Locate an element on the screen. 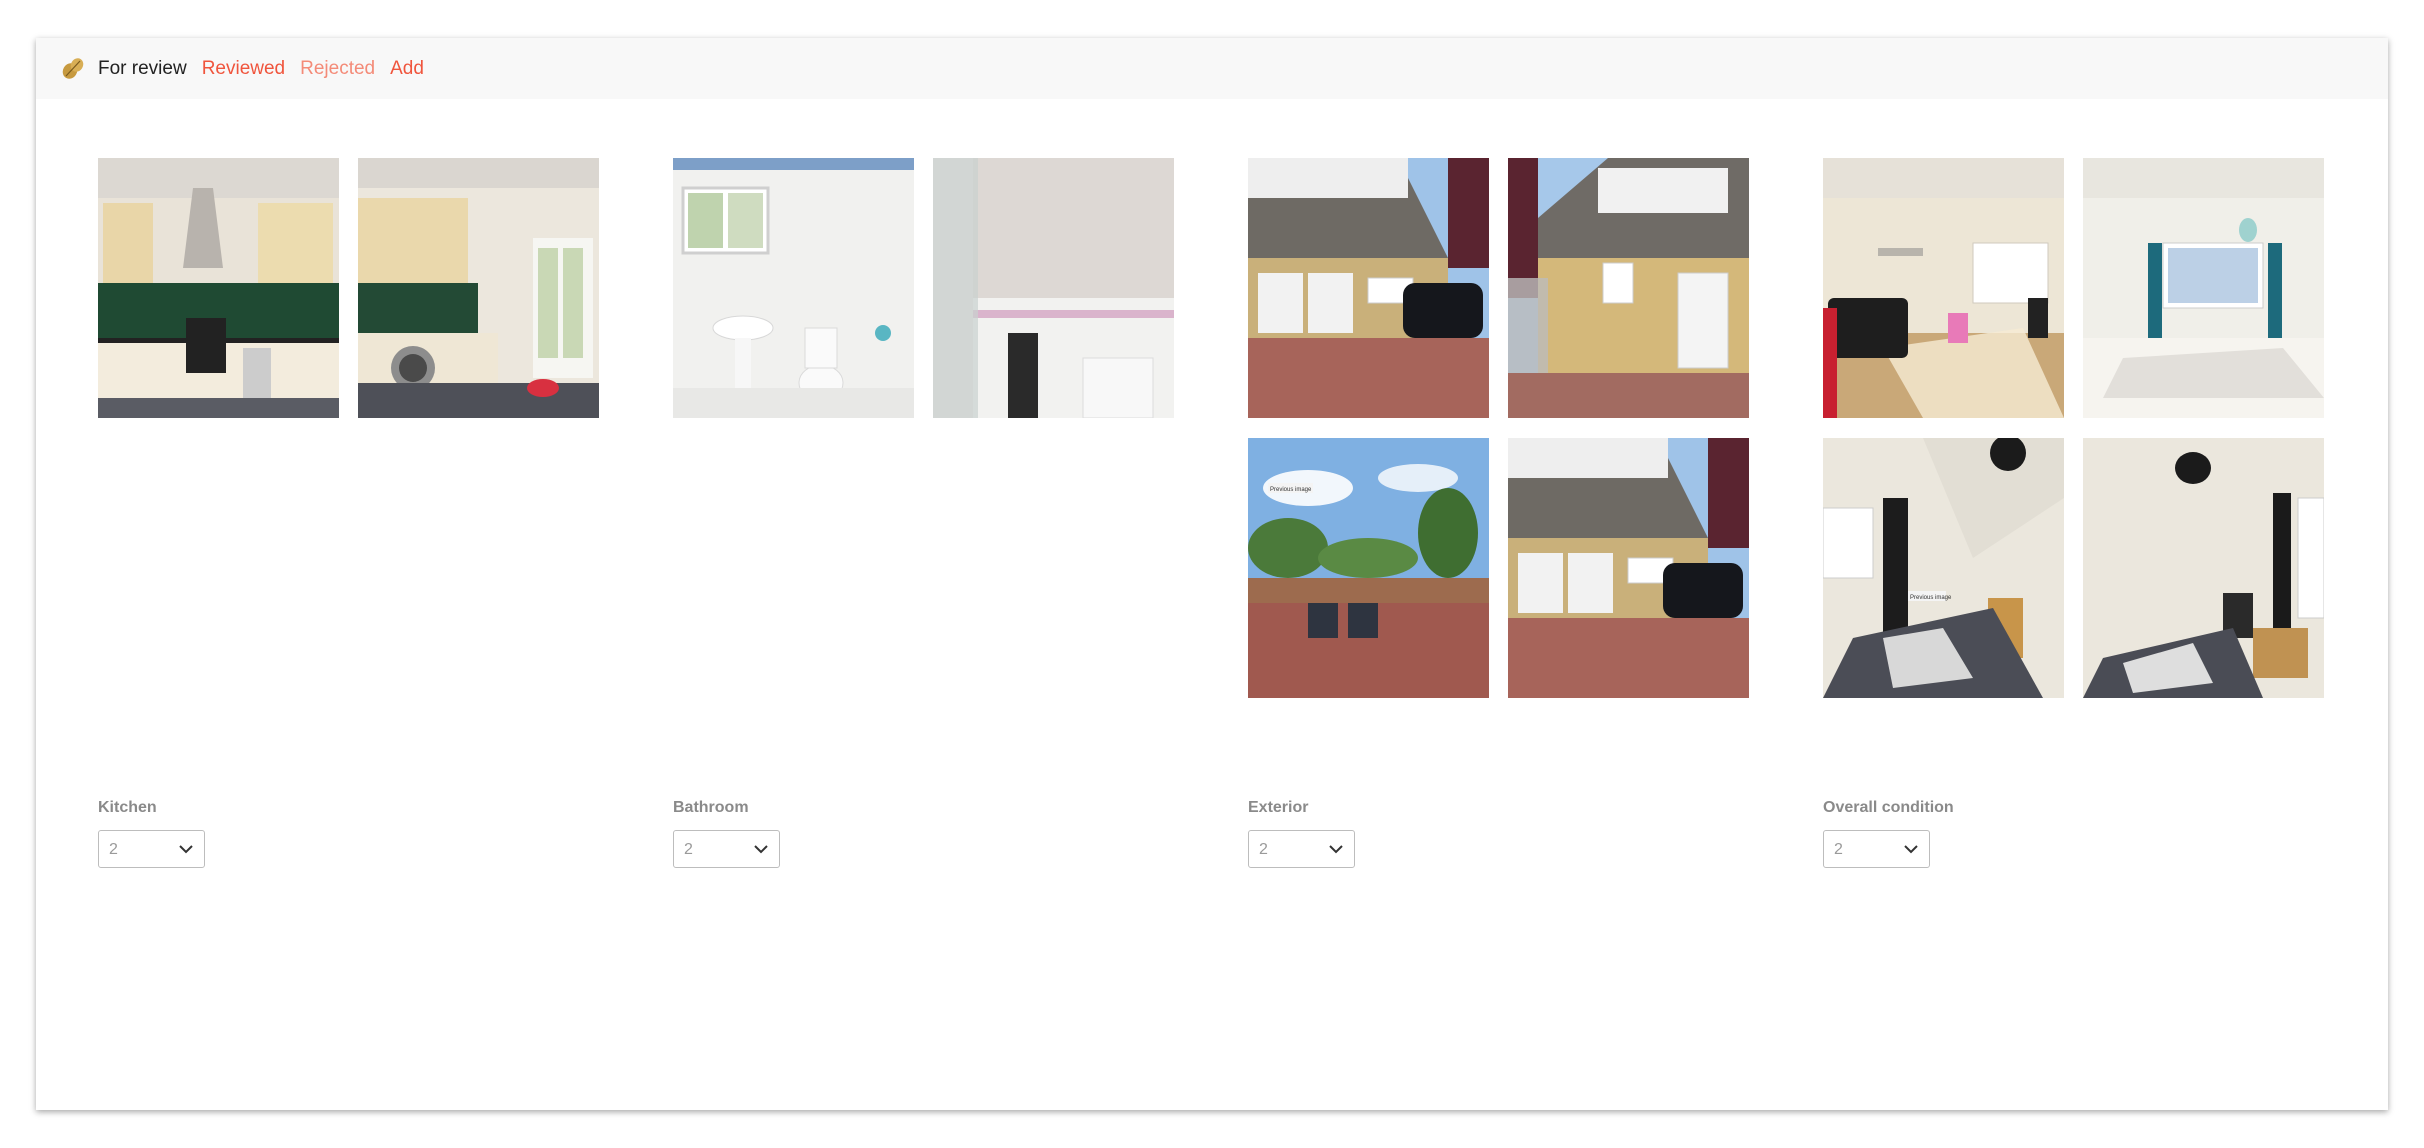 The width and height of the screenshot is (2424, 1148). kitchen-rating-value: 2 is located at coordinates (113, 849).